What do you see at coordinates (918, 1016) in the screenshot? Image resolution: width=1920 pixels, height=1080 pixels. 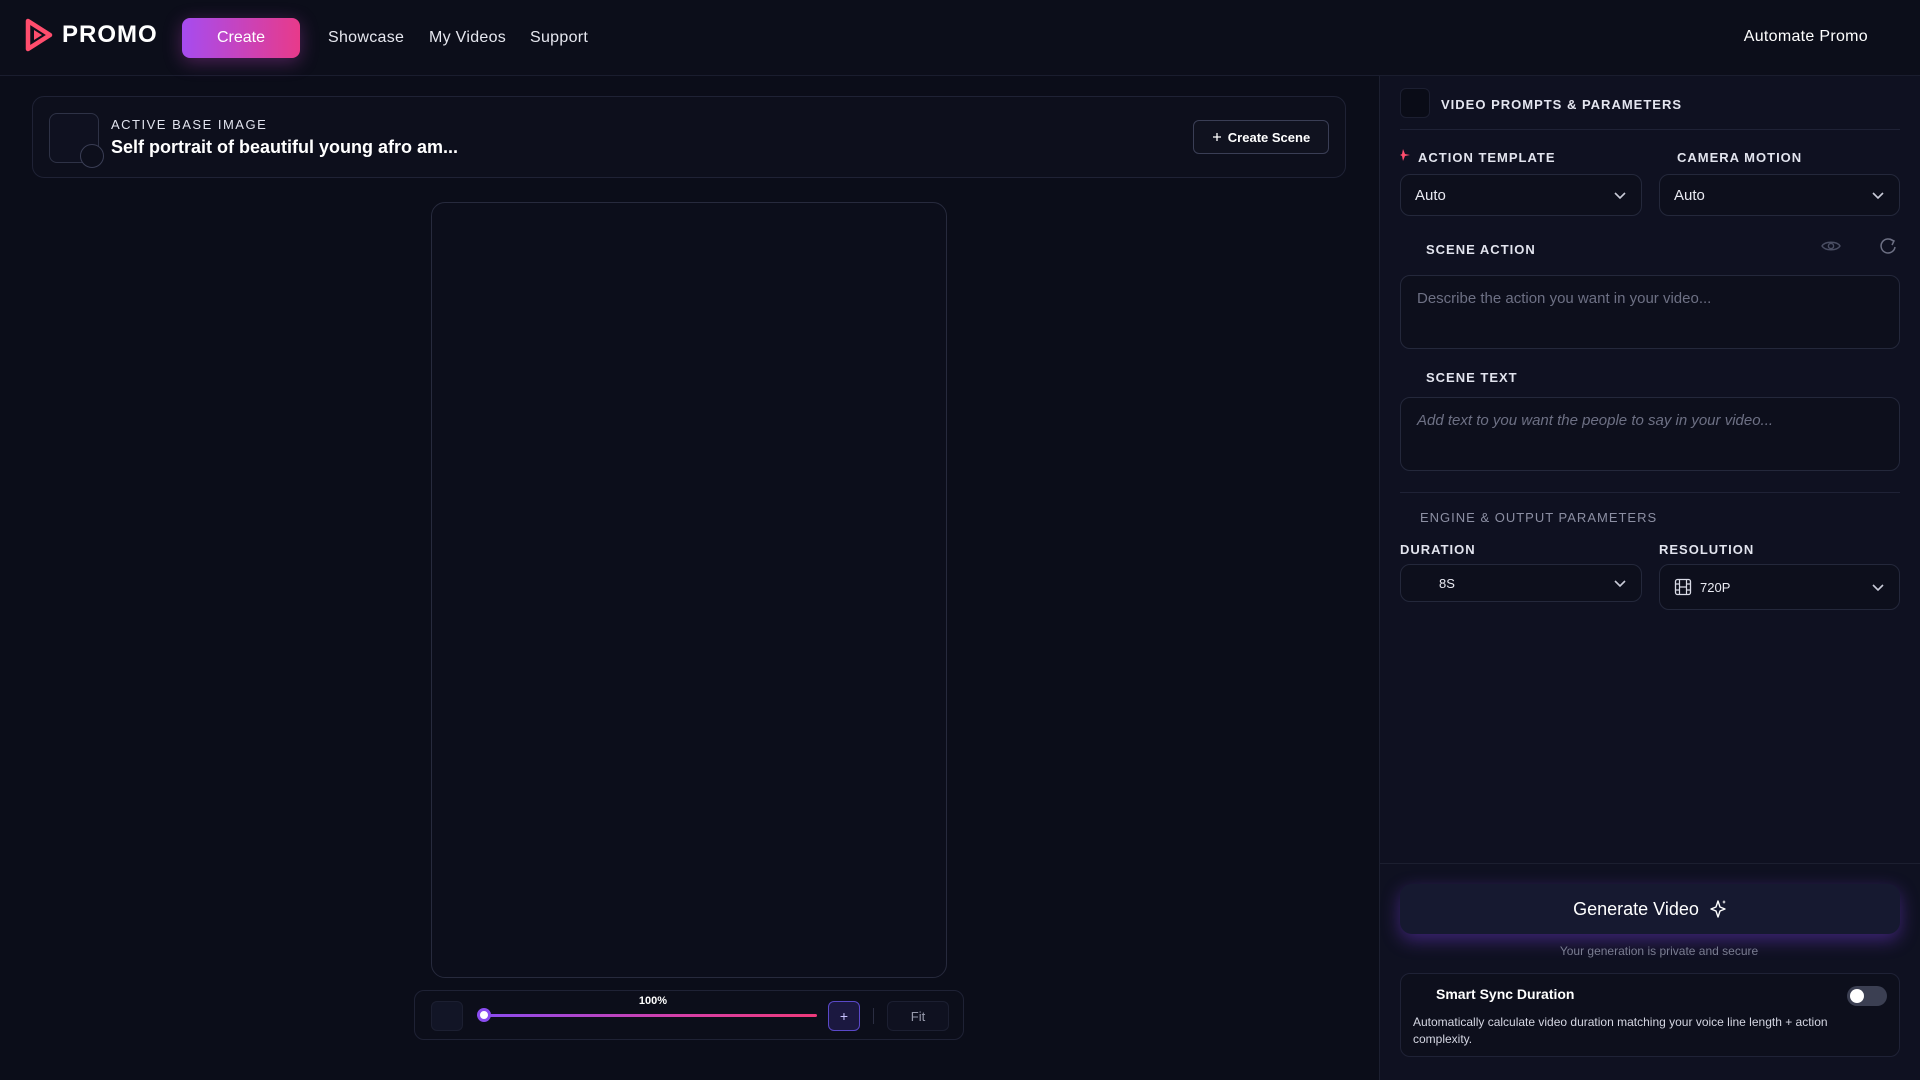 I see `zoom-fit-button: Fit` at bounding box center [918, 1016].